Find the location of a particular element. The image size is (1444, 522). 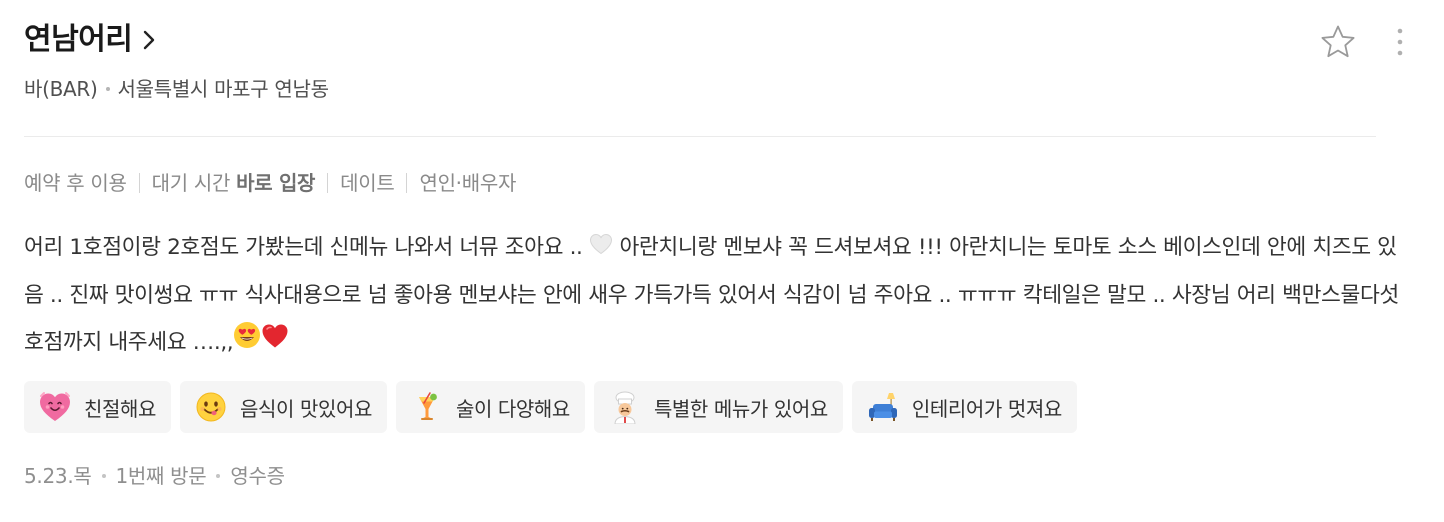

tag-wait-value: 바로 입장 is located at coordinates (276, 183).